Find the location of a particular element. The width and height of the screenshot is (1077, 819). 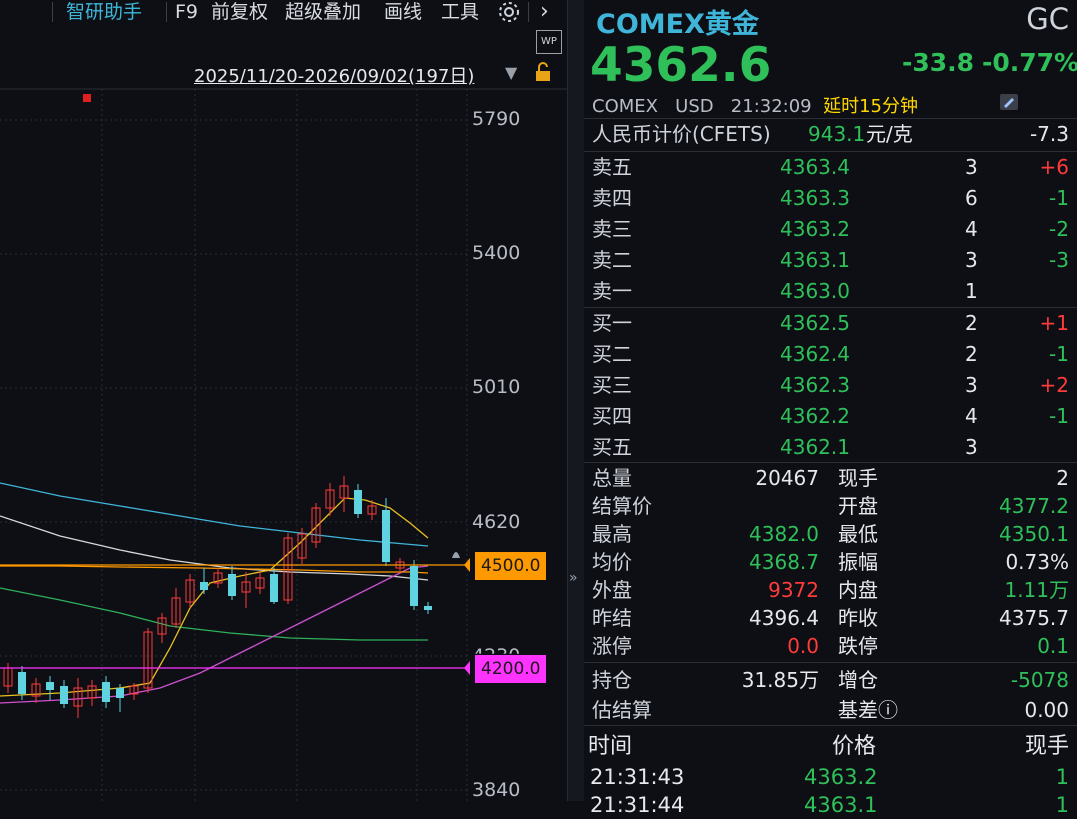

overlay-button: 超级叠加 is located at coordinates (323, 12).